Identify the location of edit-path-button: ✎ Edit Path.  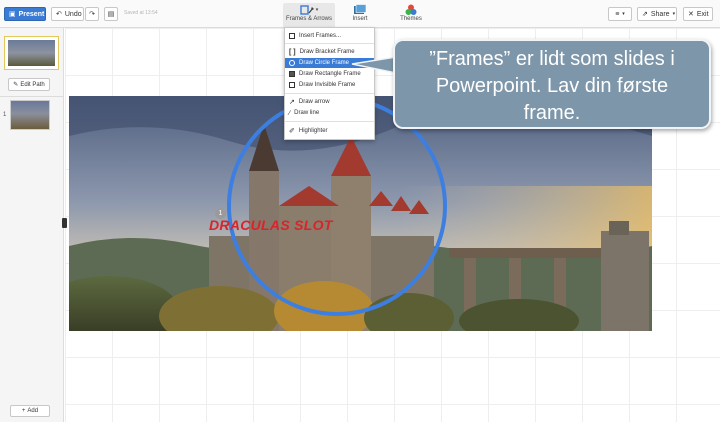
(29, 84).